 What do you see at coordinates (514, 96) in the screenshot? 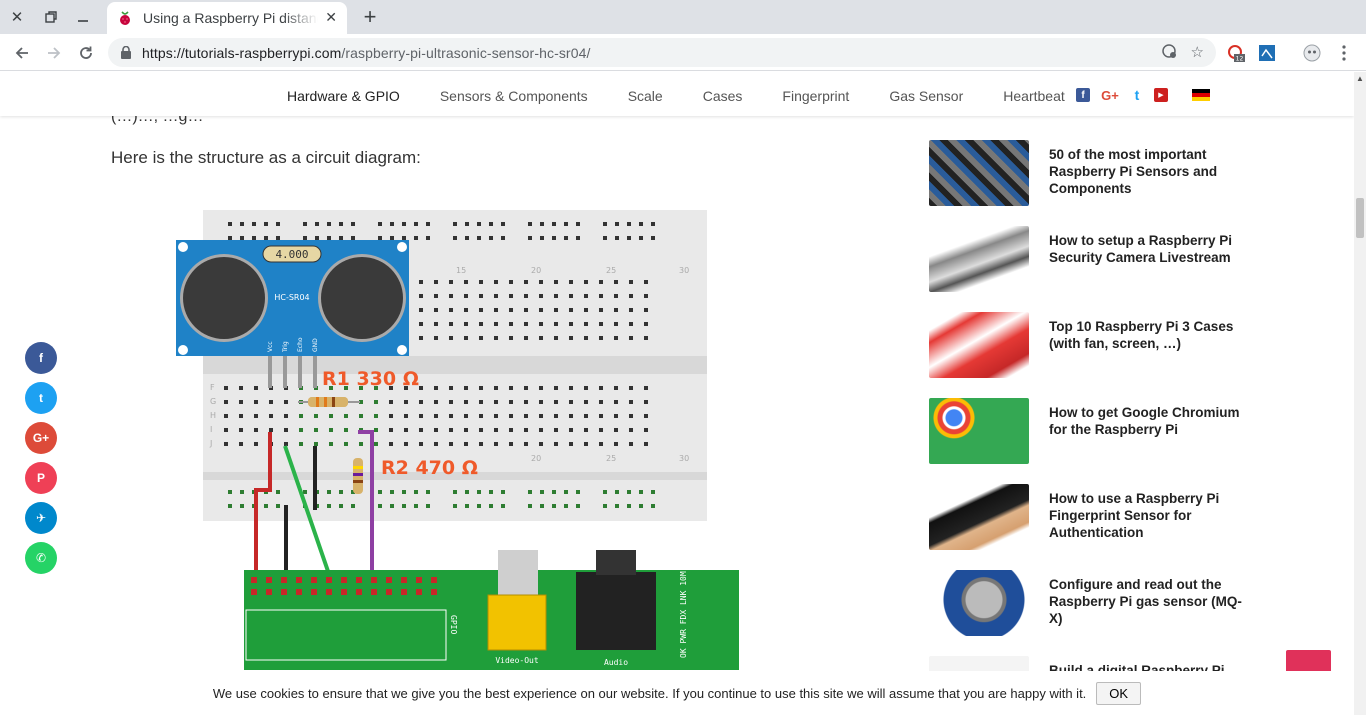
I see `nav-item-sensors-components: Sensors & Components` at bounding box center [514, 96].